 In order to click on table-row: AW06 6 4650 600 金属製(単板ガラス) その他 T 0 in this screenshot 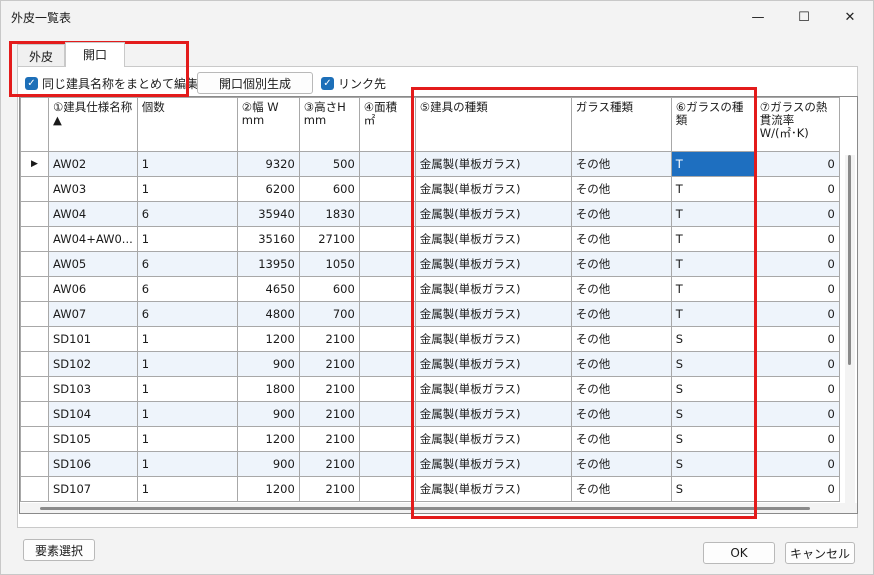, I will do `click(430, 289)`.